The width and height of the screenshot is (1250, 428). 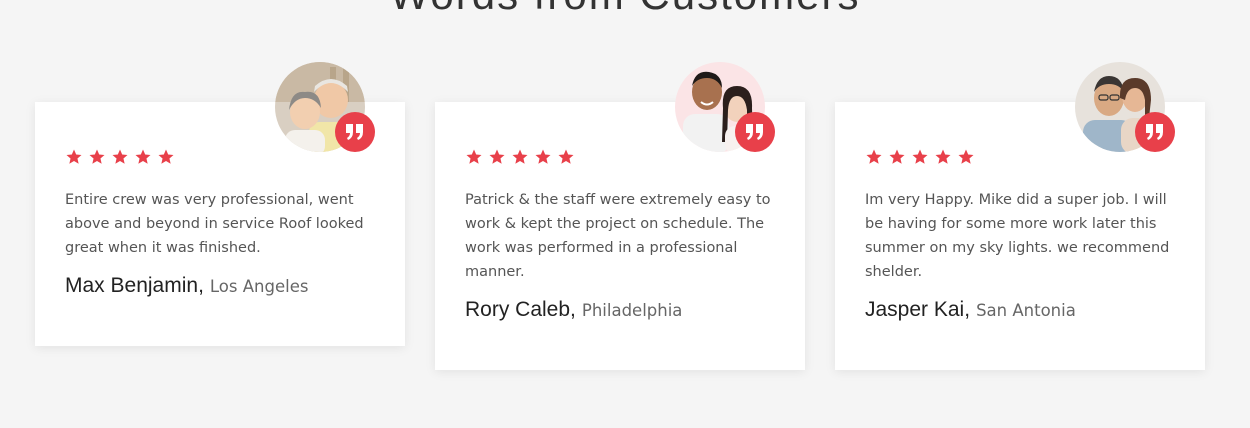 What do you see at coordinates (632, 310) in the screenshot?
I see `author-city: Philadelphia` at bounding box center [632, 310].